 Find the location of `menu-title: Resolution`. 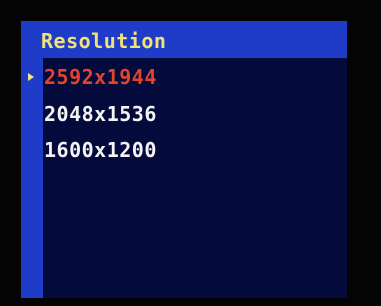

menu-title: Resolution is located at coordinates (104, 41).